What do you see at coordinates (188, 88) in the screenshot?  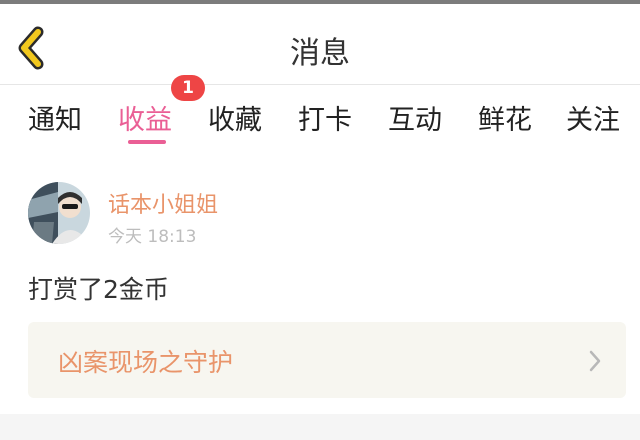 I see `unread-badge: 1` at bounding box center [188, 88].